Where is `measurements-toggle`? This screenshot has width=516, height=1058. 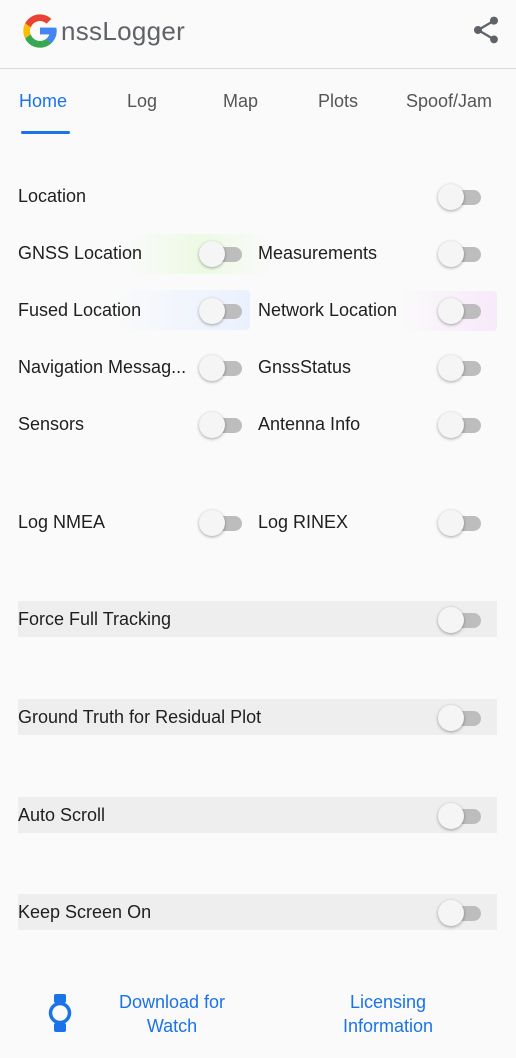
measurements-toggle is located at coordinates (460, 255).